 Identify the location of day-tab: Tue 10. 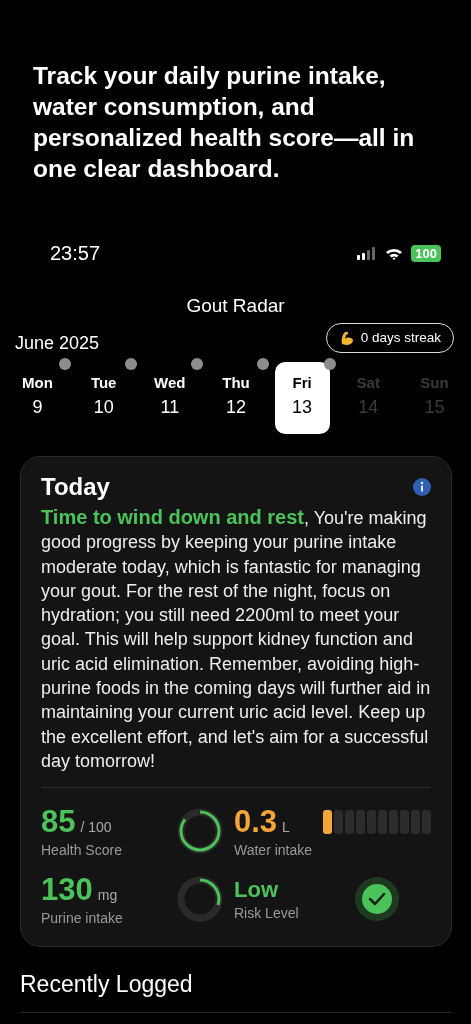
(104, 398).